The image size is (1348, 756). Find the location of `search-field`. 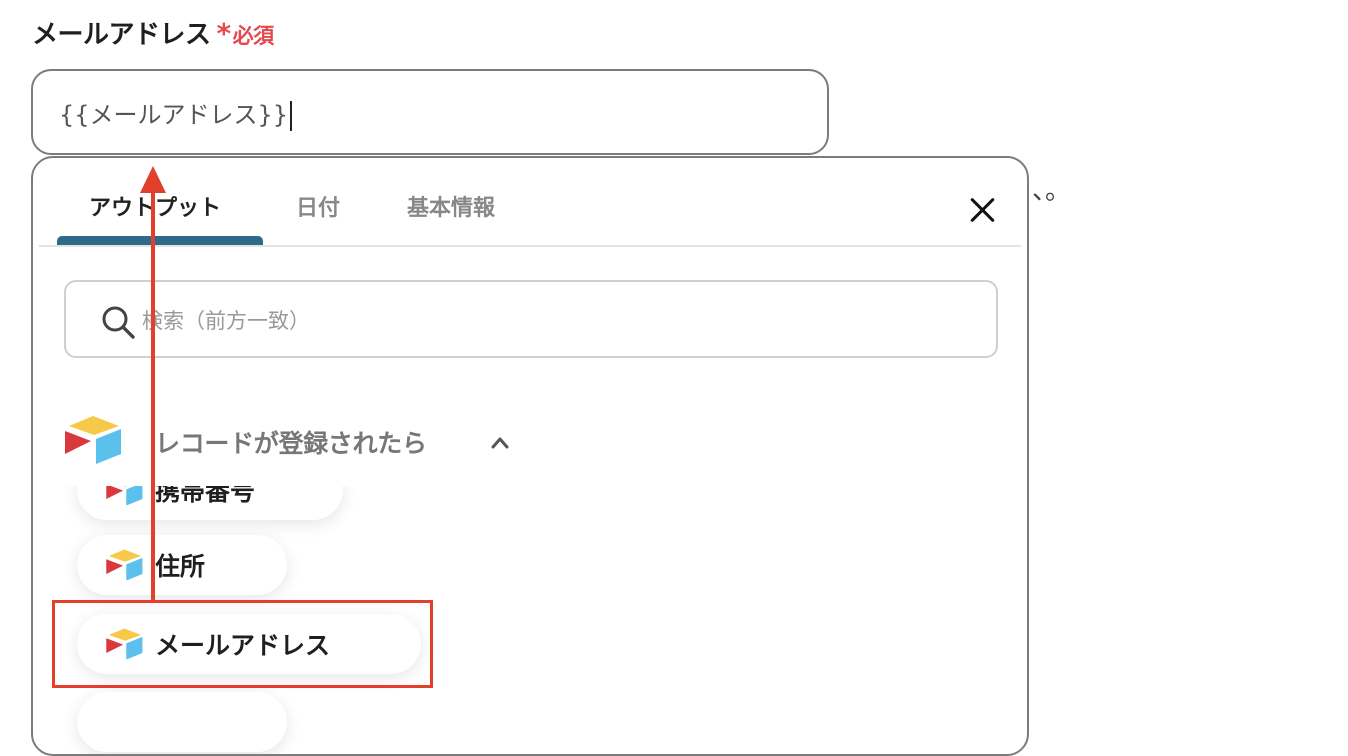

search-field is located at coordinates (531, 319).